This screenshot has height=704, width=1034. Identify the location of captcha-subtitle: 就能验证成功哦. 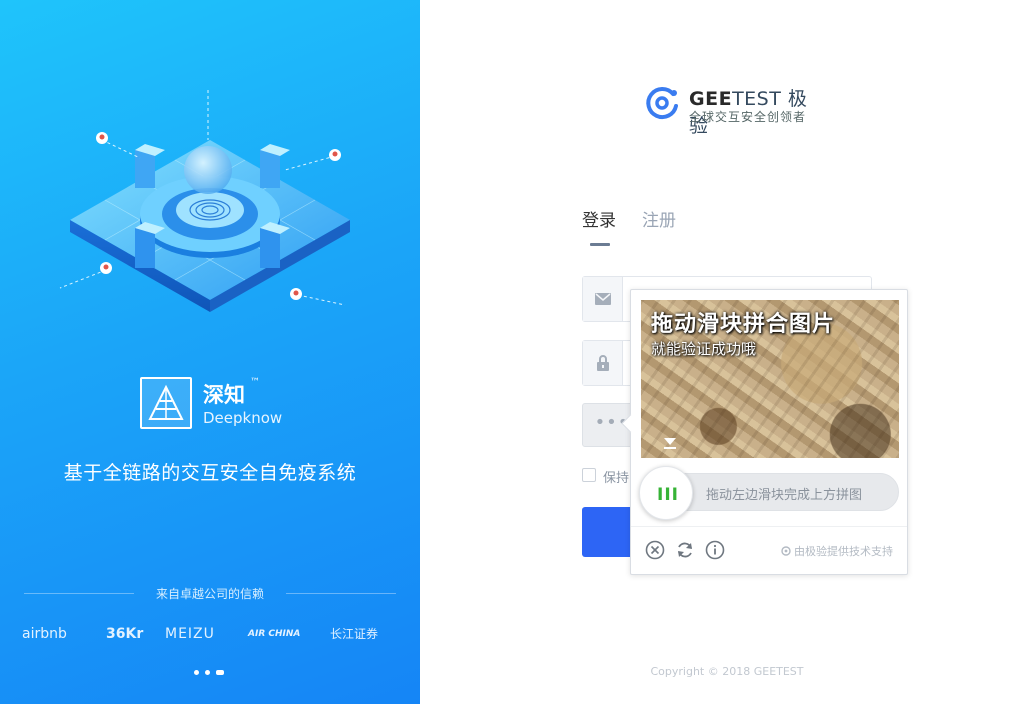
(704, 349).